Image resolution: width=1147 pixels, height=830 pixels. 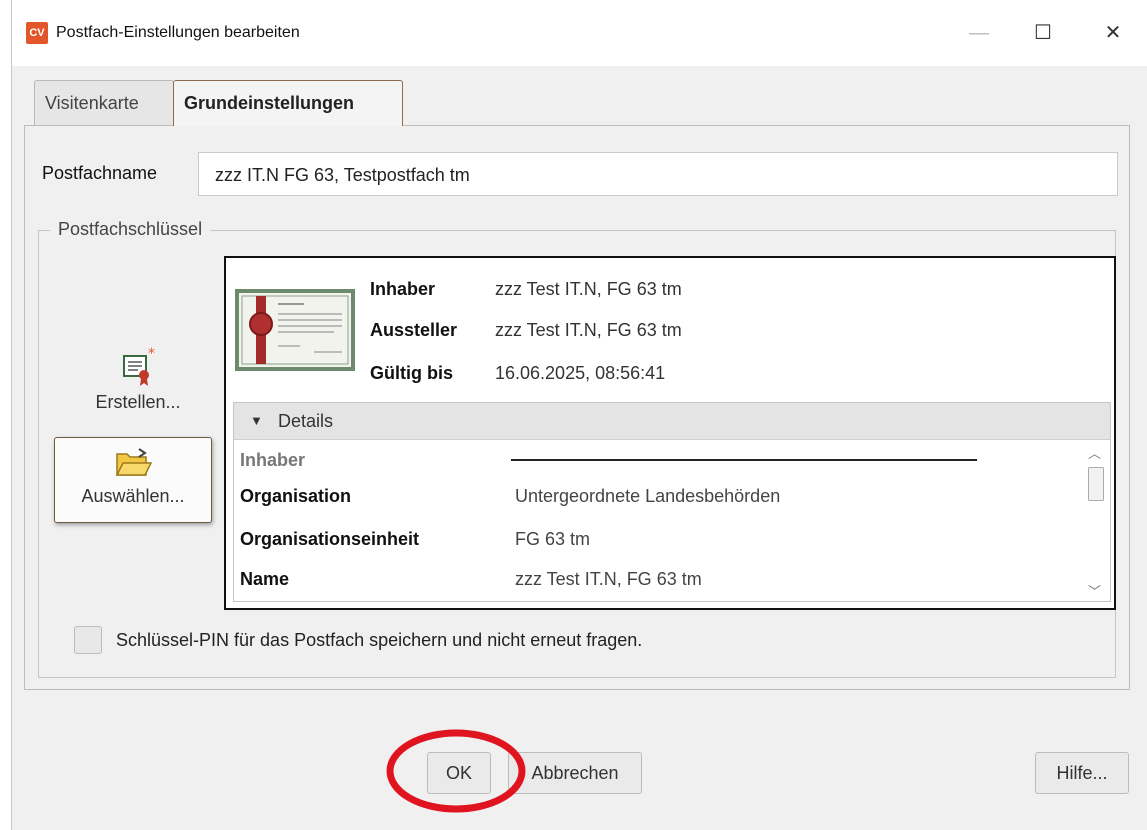 What do you see at coordinates (1096, 484) in the screenshot?
I see `scroll-thumb` at bounding box center [1096, 484].